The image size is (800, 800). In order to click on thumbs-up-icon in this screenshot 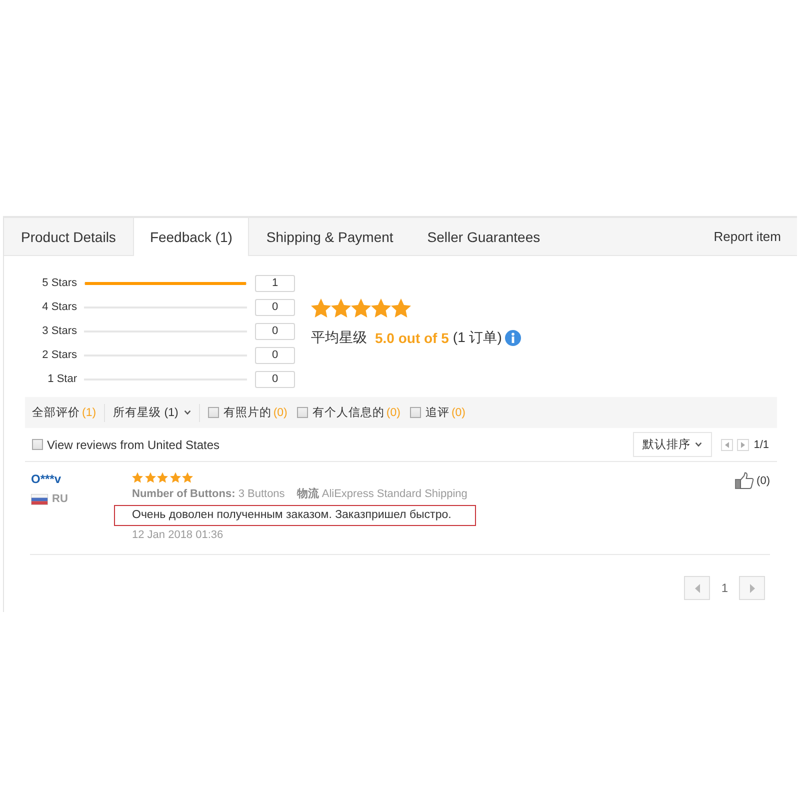, I will do `click(744, 480)`.